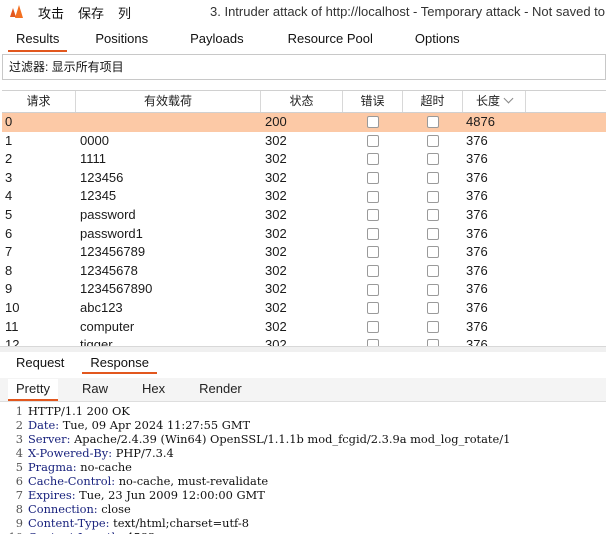 The width and height of the screenshot is (606, 534). I want to click on menu-attack: 攻击, so click(51, 12).